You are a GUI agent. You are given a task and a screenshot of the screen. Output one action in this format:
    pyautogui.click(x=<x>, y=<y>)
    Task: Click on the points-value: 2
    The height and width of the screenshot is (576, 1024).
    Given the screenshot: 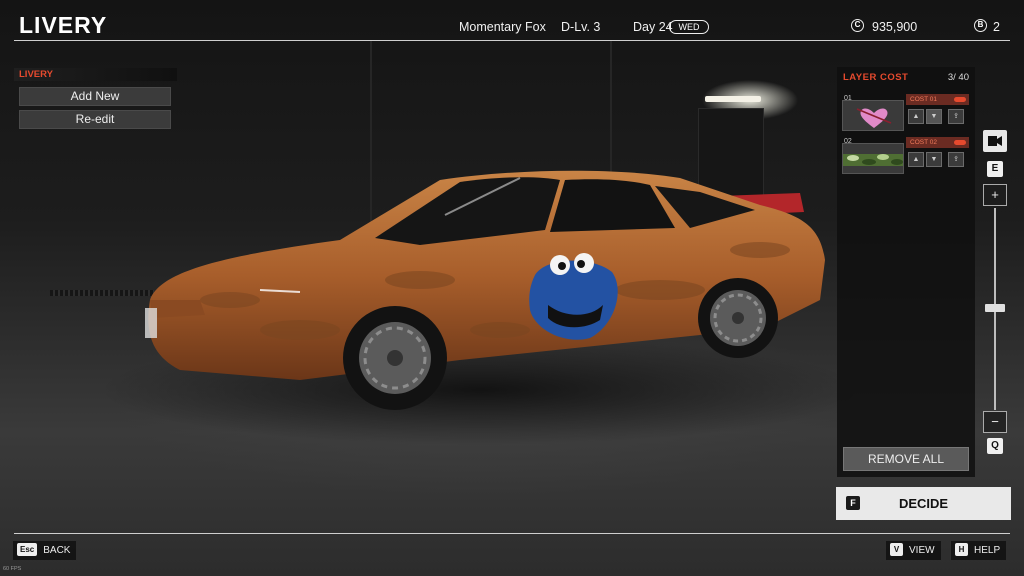 What is the action you would take?
    pyautogui.click(x=996, y=27)
    